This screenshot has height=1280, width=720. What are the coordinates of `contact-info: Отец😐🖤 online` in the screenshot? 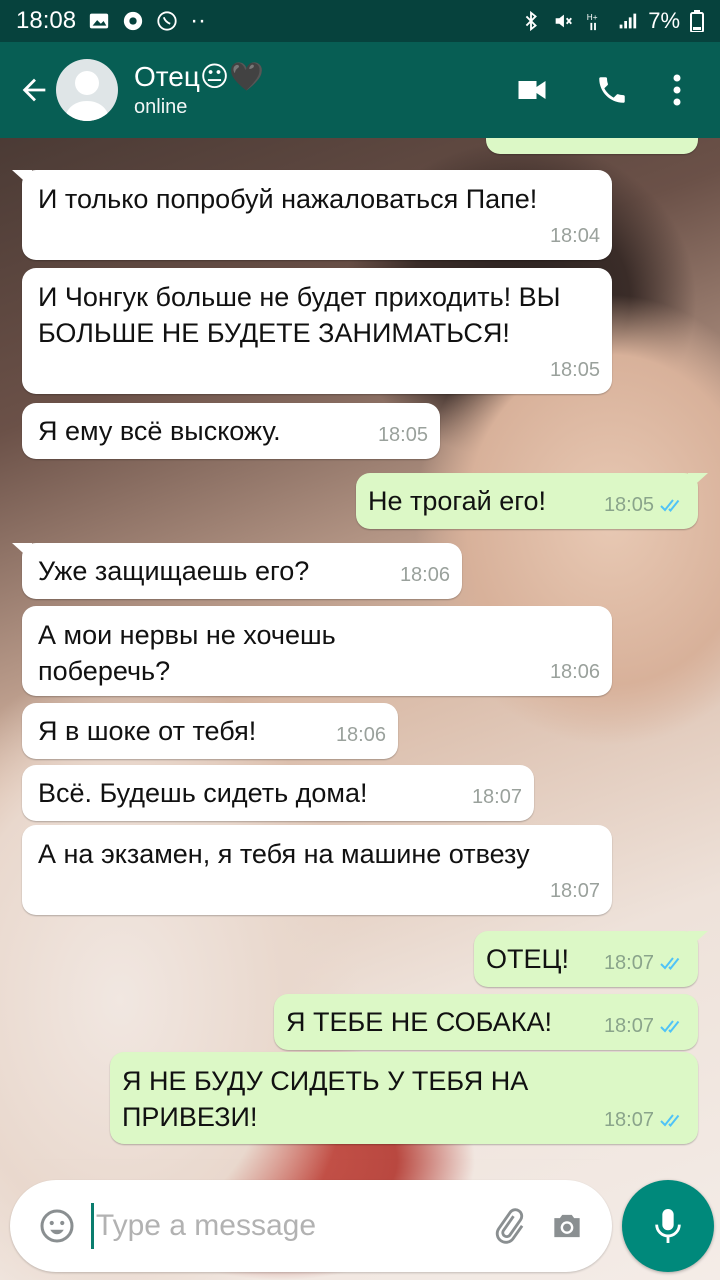 It's located at (199, 90).